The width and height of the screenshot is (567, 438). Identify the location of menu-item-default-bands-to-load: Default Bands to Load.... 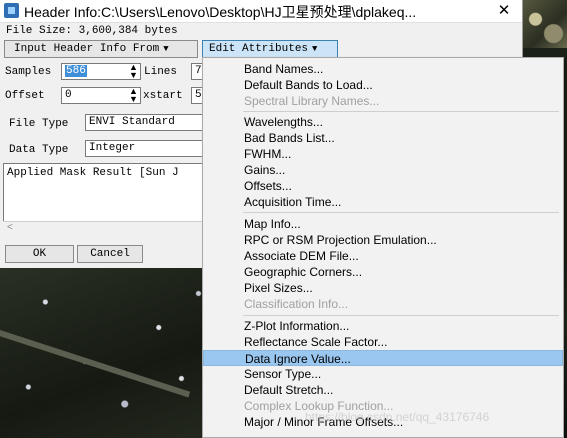
(383, 85).